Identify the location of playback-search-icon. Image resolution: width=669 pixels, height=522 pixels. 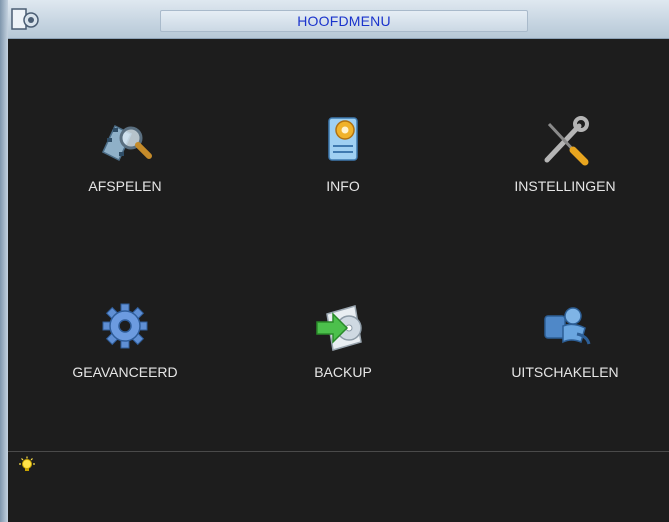
(127, 143).